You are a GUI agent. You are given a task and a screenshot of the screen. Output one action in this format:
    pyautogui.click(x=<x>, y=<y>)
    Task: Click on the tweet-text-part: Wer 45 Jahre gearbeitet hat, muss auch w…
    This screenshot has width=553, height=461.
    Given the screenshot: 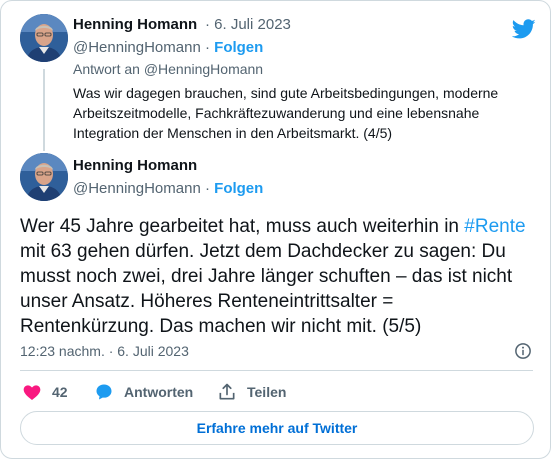 What is the action you would take?
    pyautogui.click(x=242, y=226)
    